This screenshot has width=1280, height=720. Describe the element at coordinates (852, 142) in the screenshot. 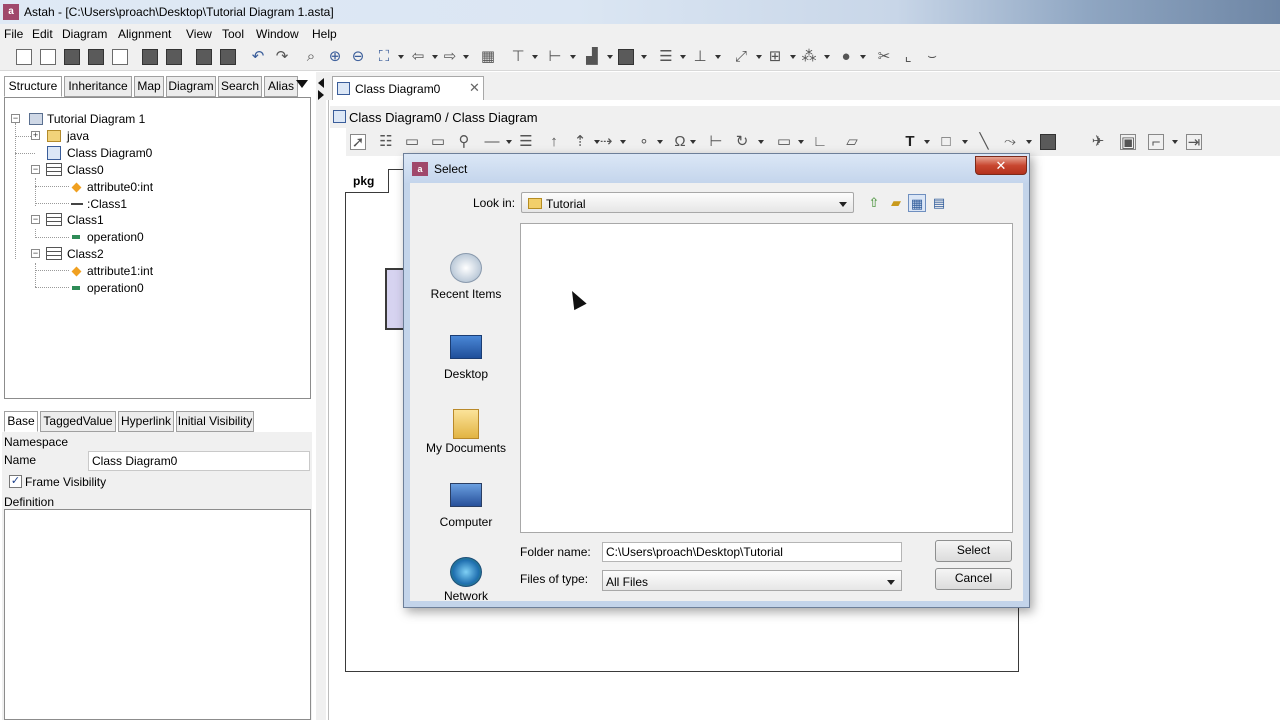

I see `note-tool-icon: ▱` at that location.